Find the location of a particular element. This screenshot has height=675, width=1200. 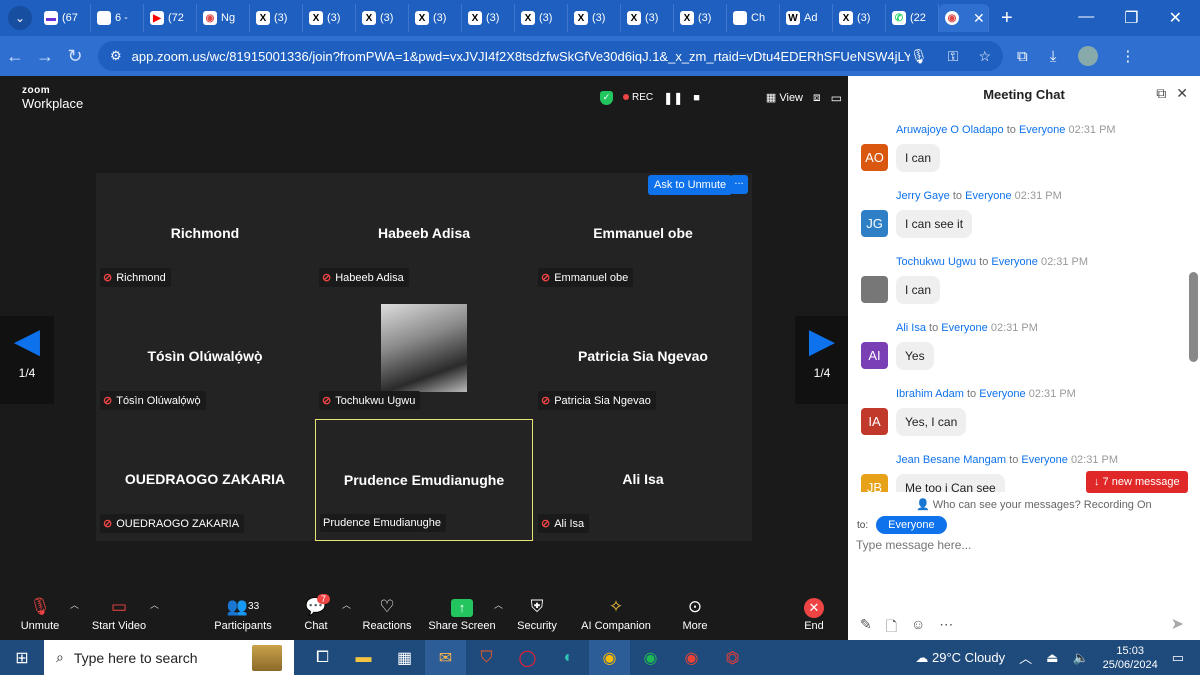

share-options-caret-icon: ︿ is located at coordinates (498, 604).